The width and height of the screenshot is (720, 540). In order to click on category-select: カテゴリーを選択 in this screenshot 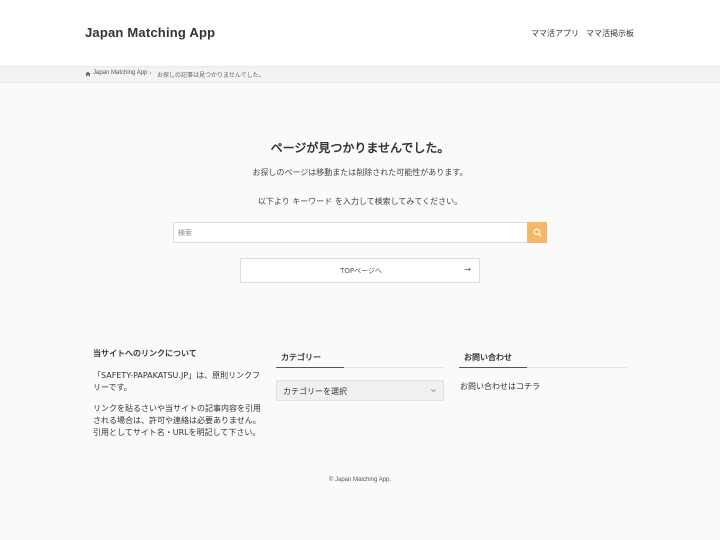, I will do `click(360, 390)`.